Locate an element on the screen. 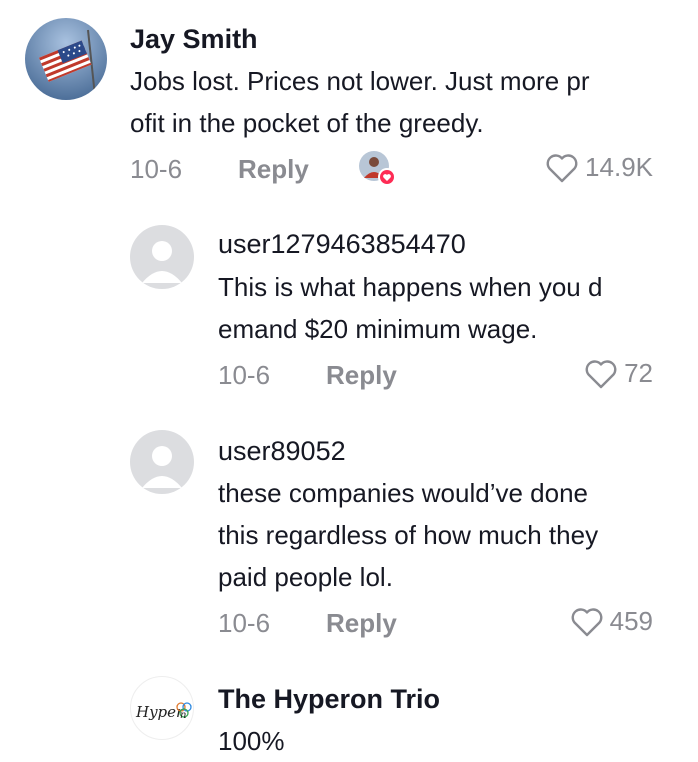 The width and height of the screenshot is (698, 762). us-flag-avatar-icon is located at coordinates (66, 59).